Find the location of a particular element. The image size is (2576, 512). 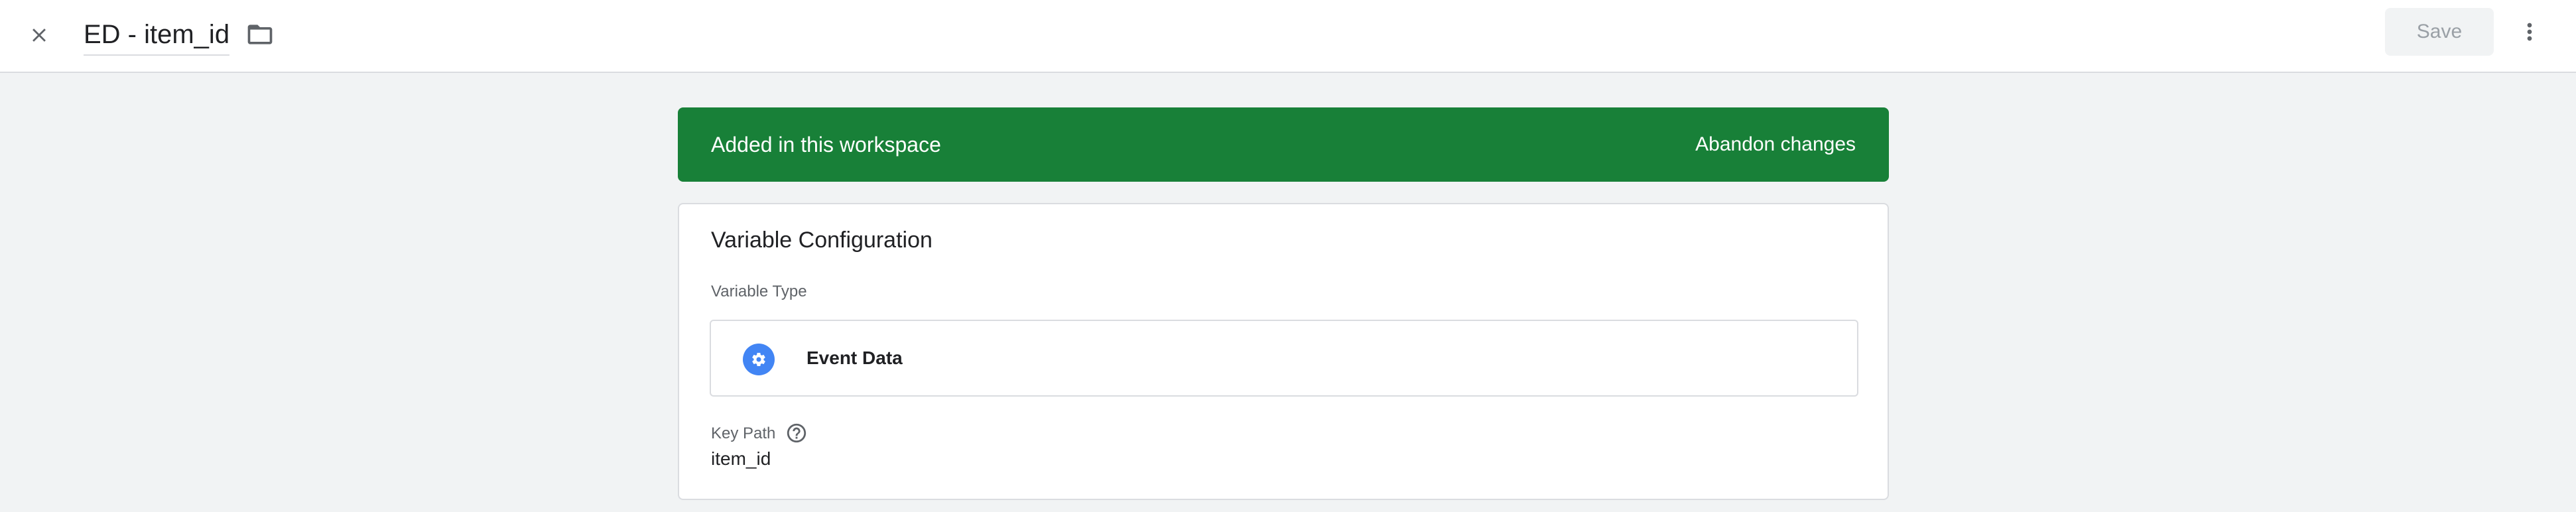

save-button: Save is located at coordinates (2440, 32).